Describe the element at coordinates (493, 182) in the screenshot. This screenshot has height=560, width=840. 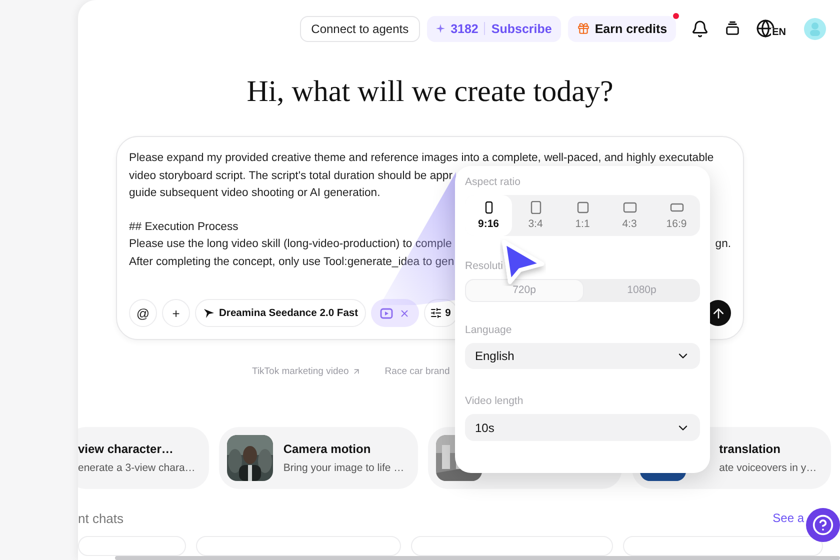
I see `section-label: Aspect ratio` at that location.